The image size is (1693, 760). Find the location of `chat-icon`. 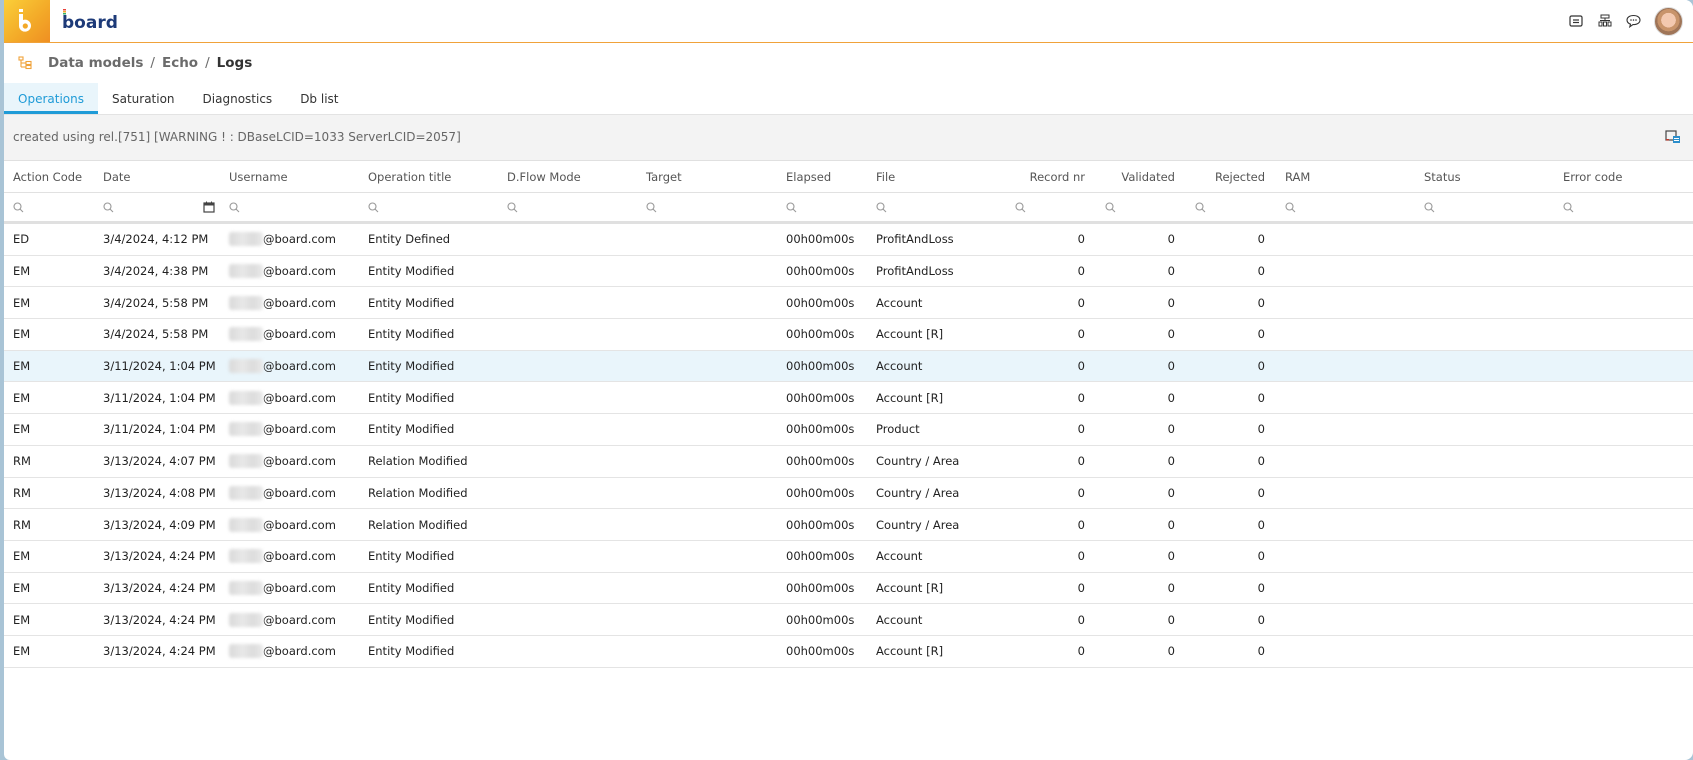

chat-icon is located at coordinates (1633, 21).